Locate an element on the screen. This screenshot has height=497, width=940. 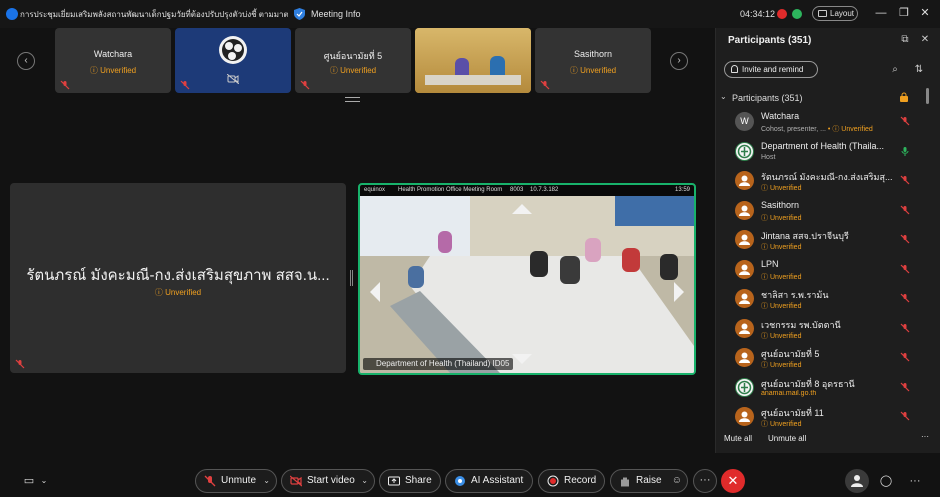
sort-icon: ⇅ is located at coordinates (919, 70).